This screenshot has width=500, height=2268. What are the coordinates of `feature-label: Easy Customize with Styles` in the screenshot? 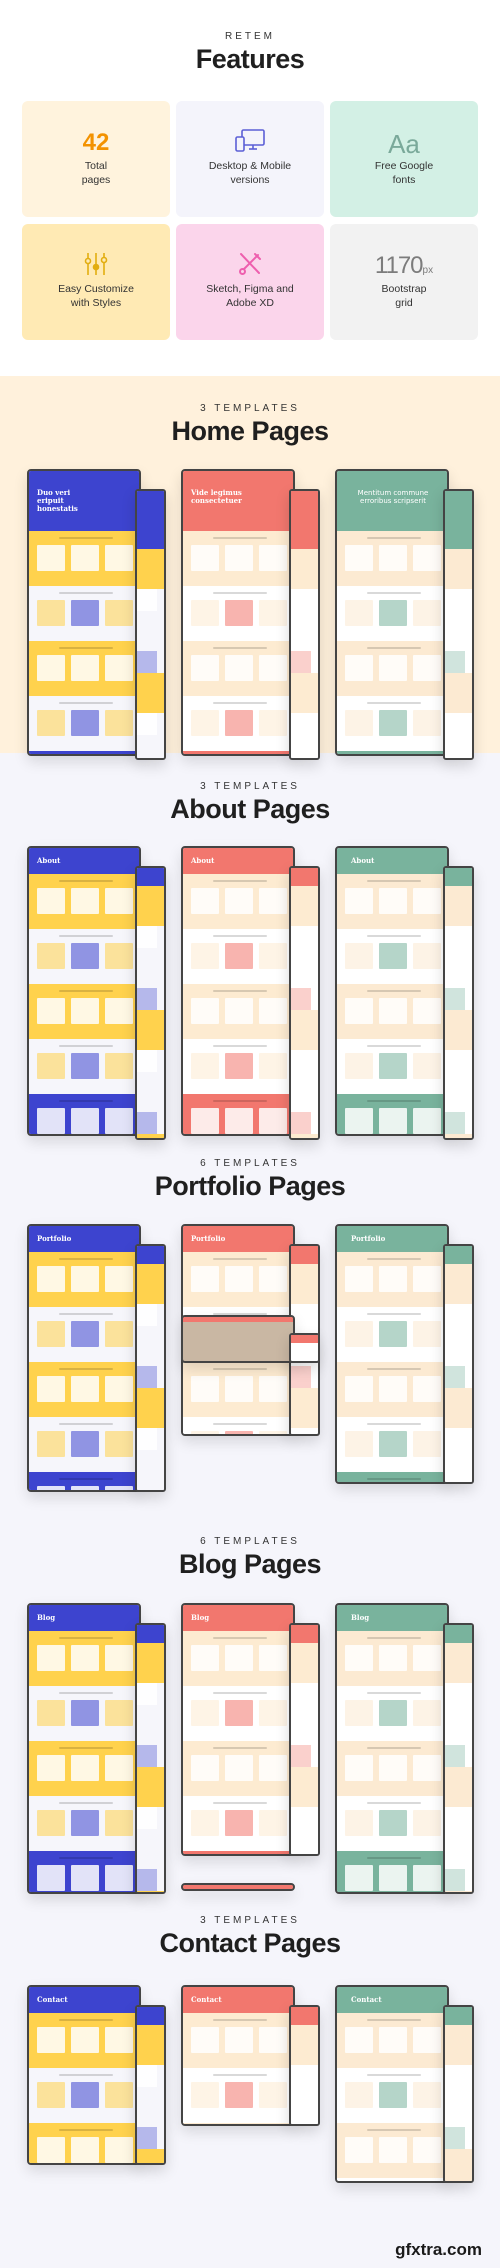 It's located at (96, 296).